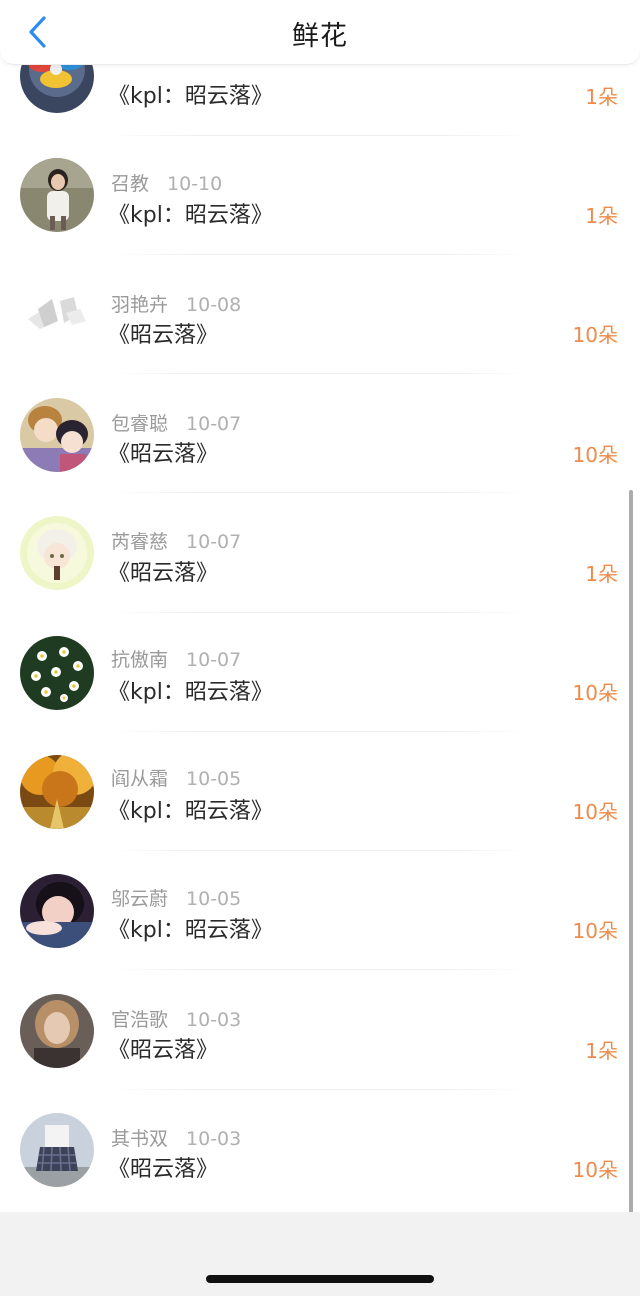 The width and height of the screenshot is (640, 1296). I want to click on sender-meta: 官浩歌 10-03, so click(176, 1018).